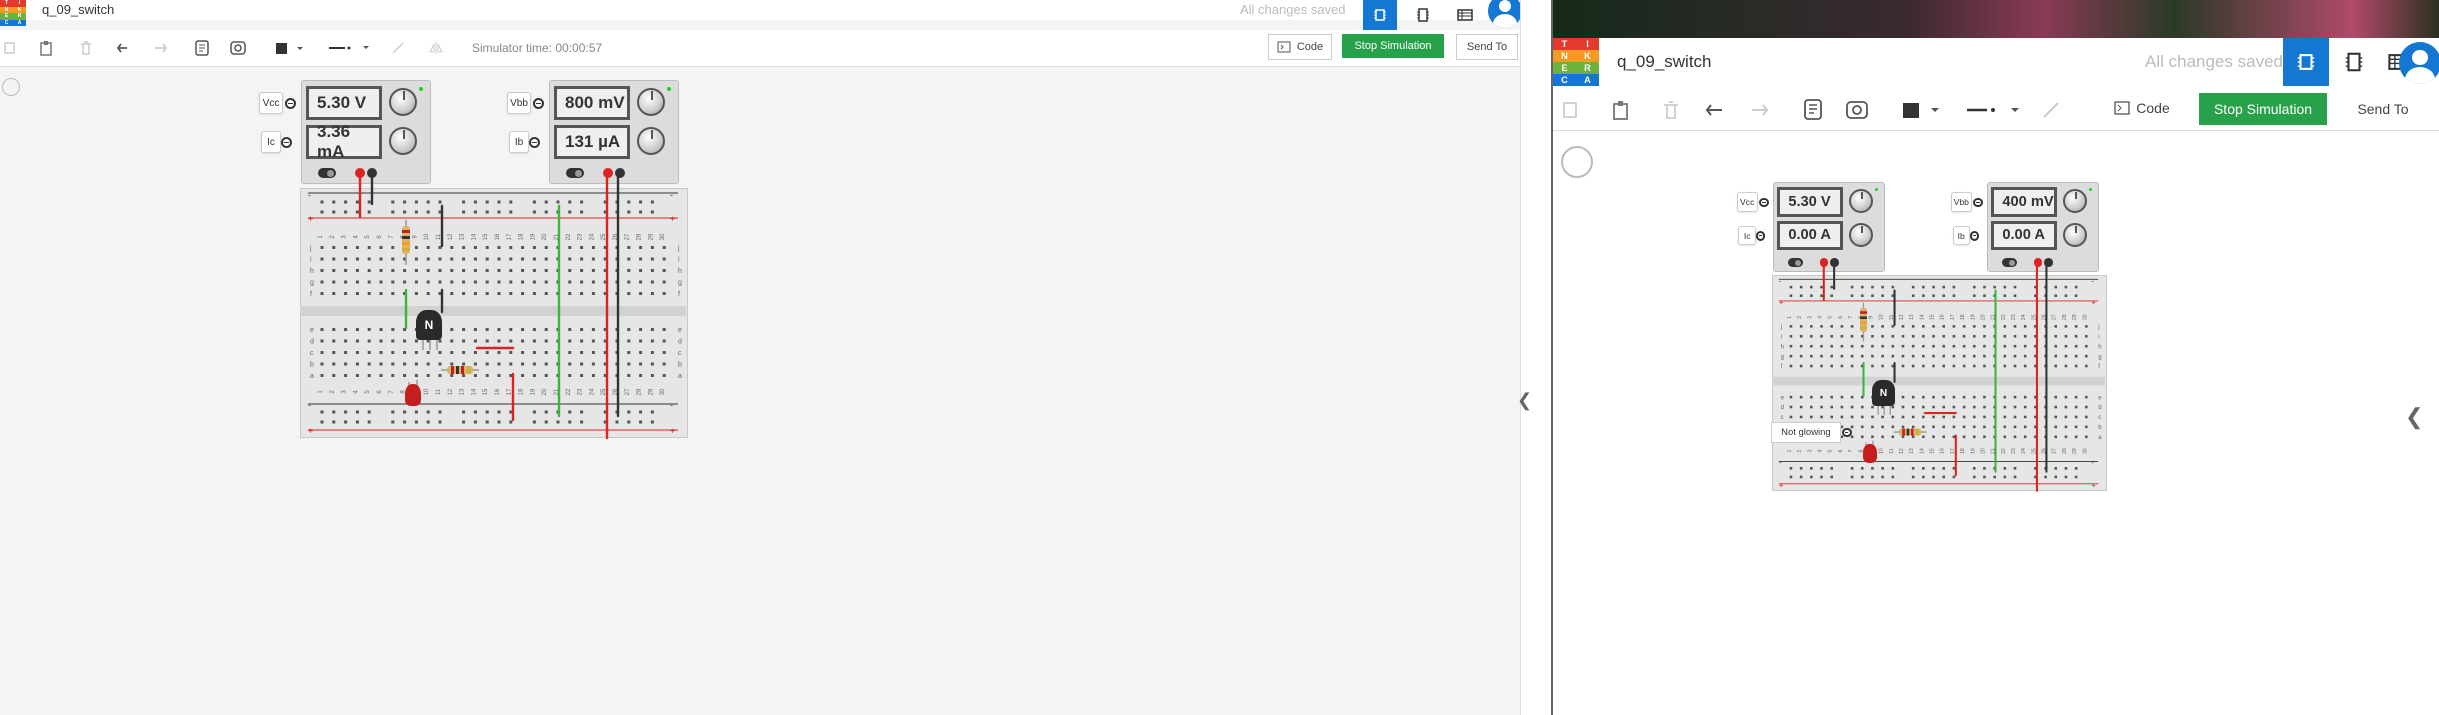 The image size is (2439, 715). Describe the element at coordinates (427, 236) in the screenshot. I see `column-number: 10` at that location.